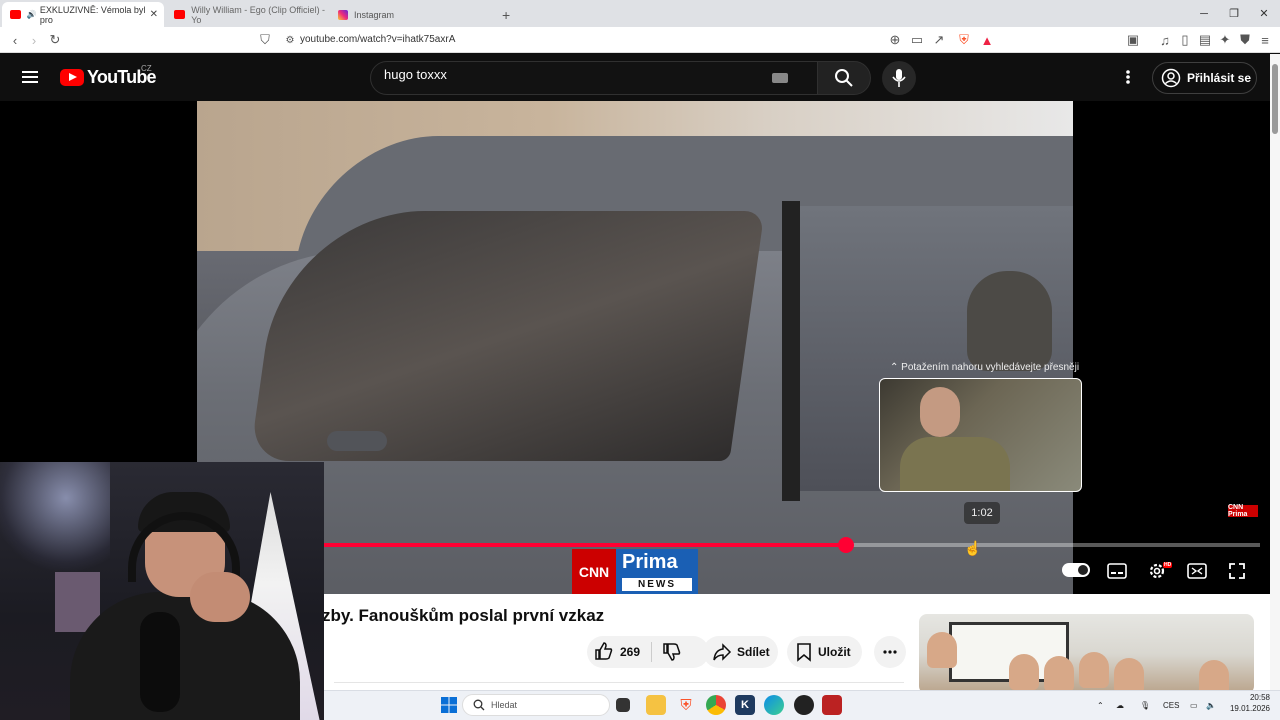 This screenshot has width=1280, height=720. Describe the element at coordinates (1243, 511) in the screenshot. I see `channel-watermark: CNN Prima` at that location.